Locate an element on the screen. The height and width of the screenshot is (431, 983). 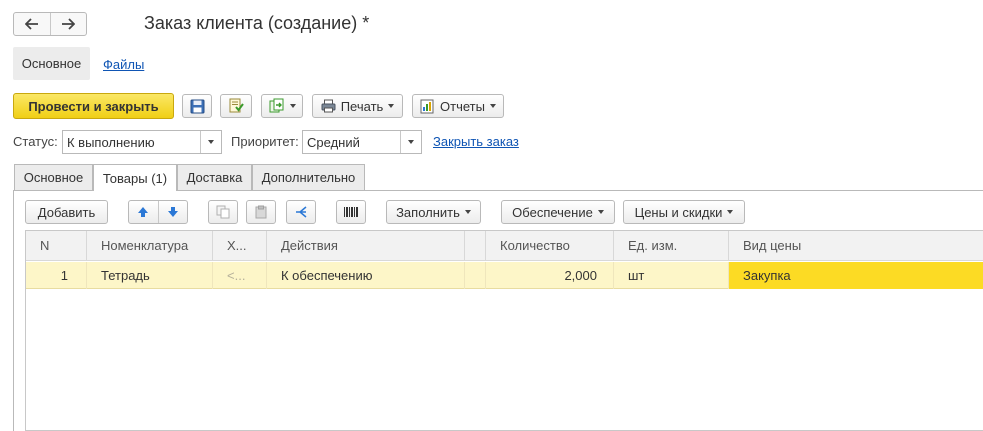
status-dropdown-button is located at coordinates (210, 142).